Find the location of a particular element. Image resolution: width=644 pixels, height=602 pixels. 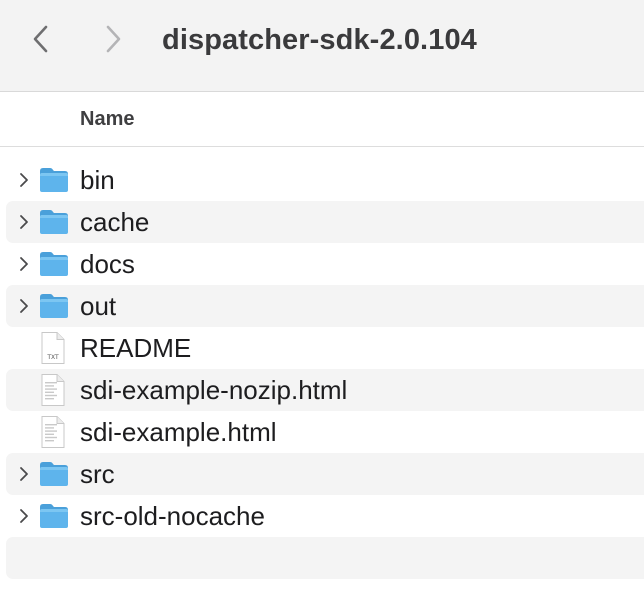

file-row: sdi-example-nozip.html is located at coordinates (325, 390).